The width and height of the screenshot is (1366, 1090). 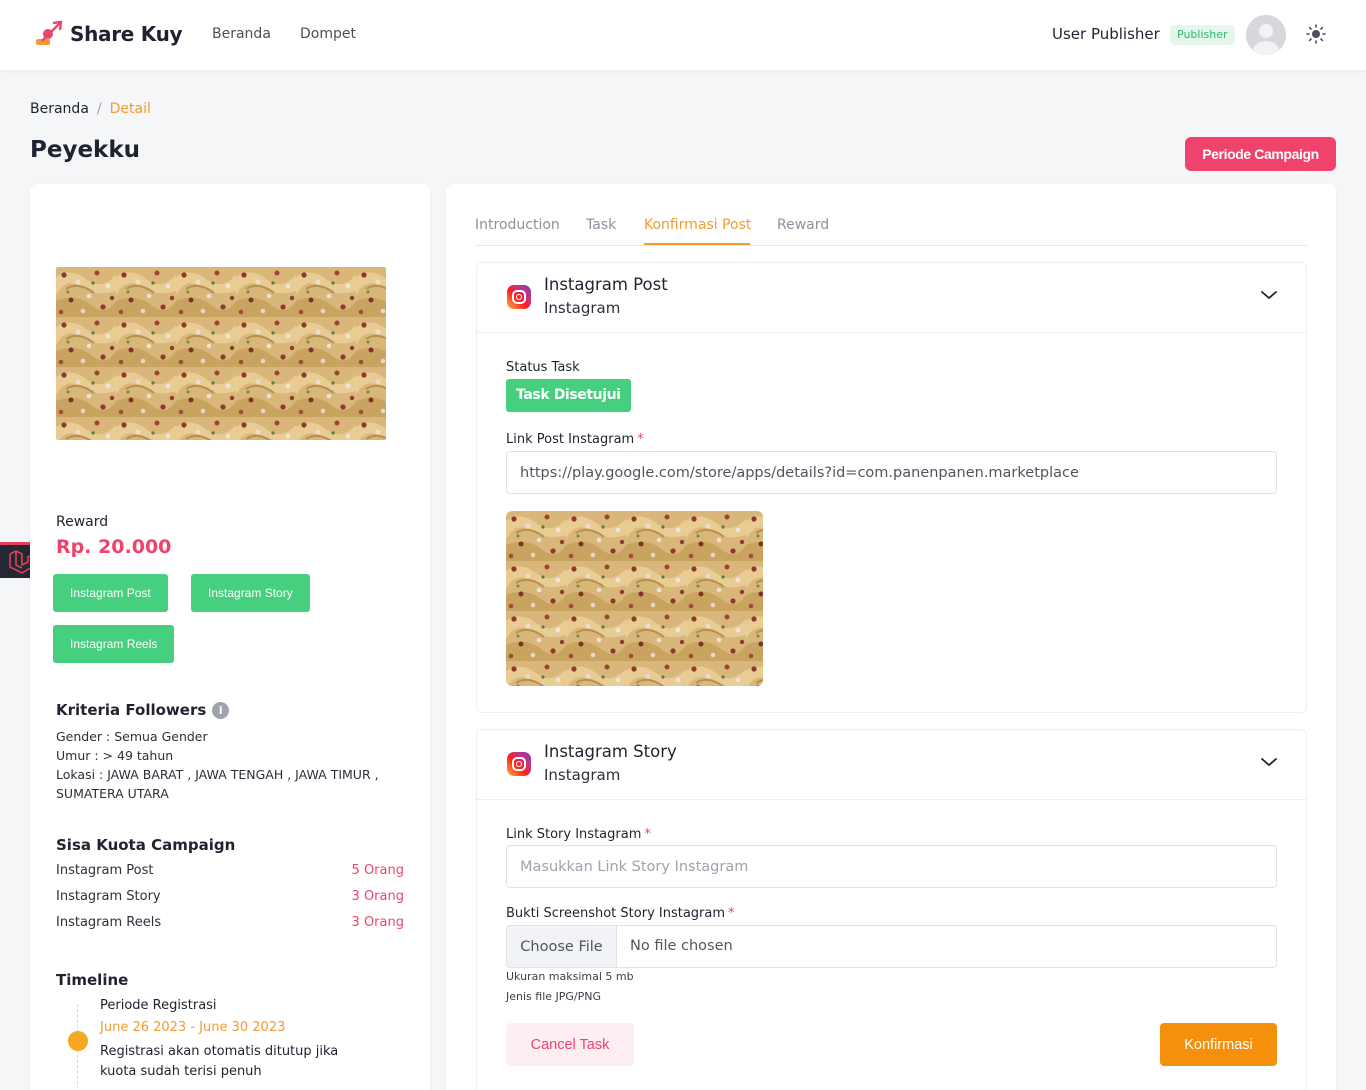 I want to click on page-title: Peyekku, so click(x=85, y=150).